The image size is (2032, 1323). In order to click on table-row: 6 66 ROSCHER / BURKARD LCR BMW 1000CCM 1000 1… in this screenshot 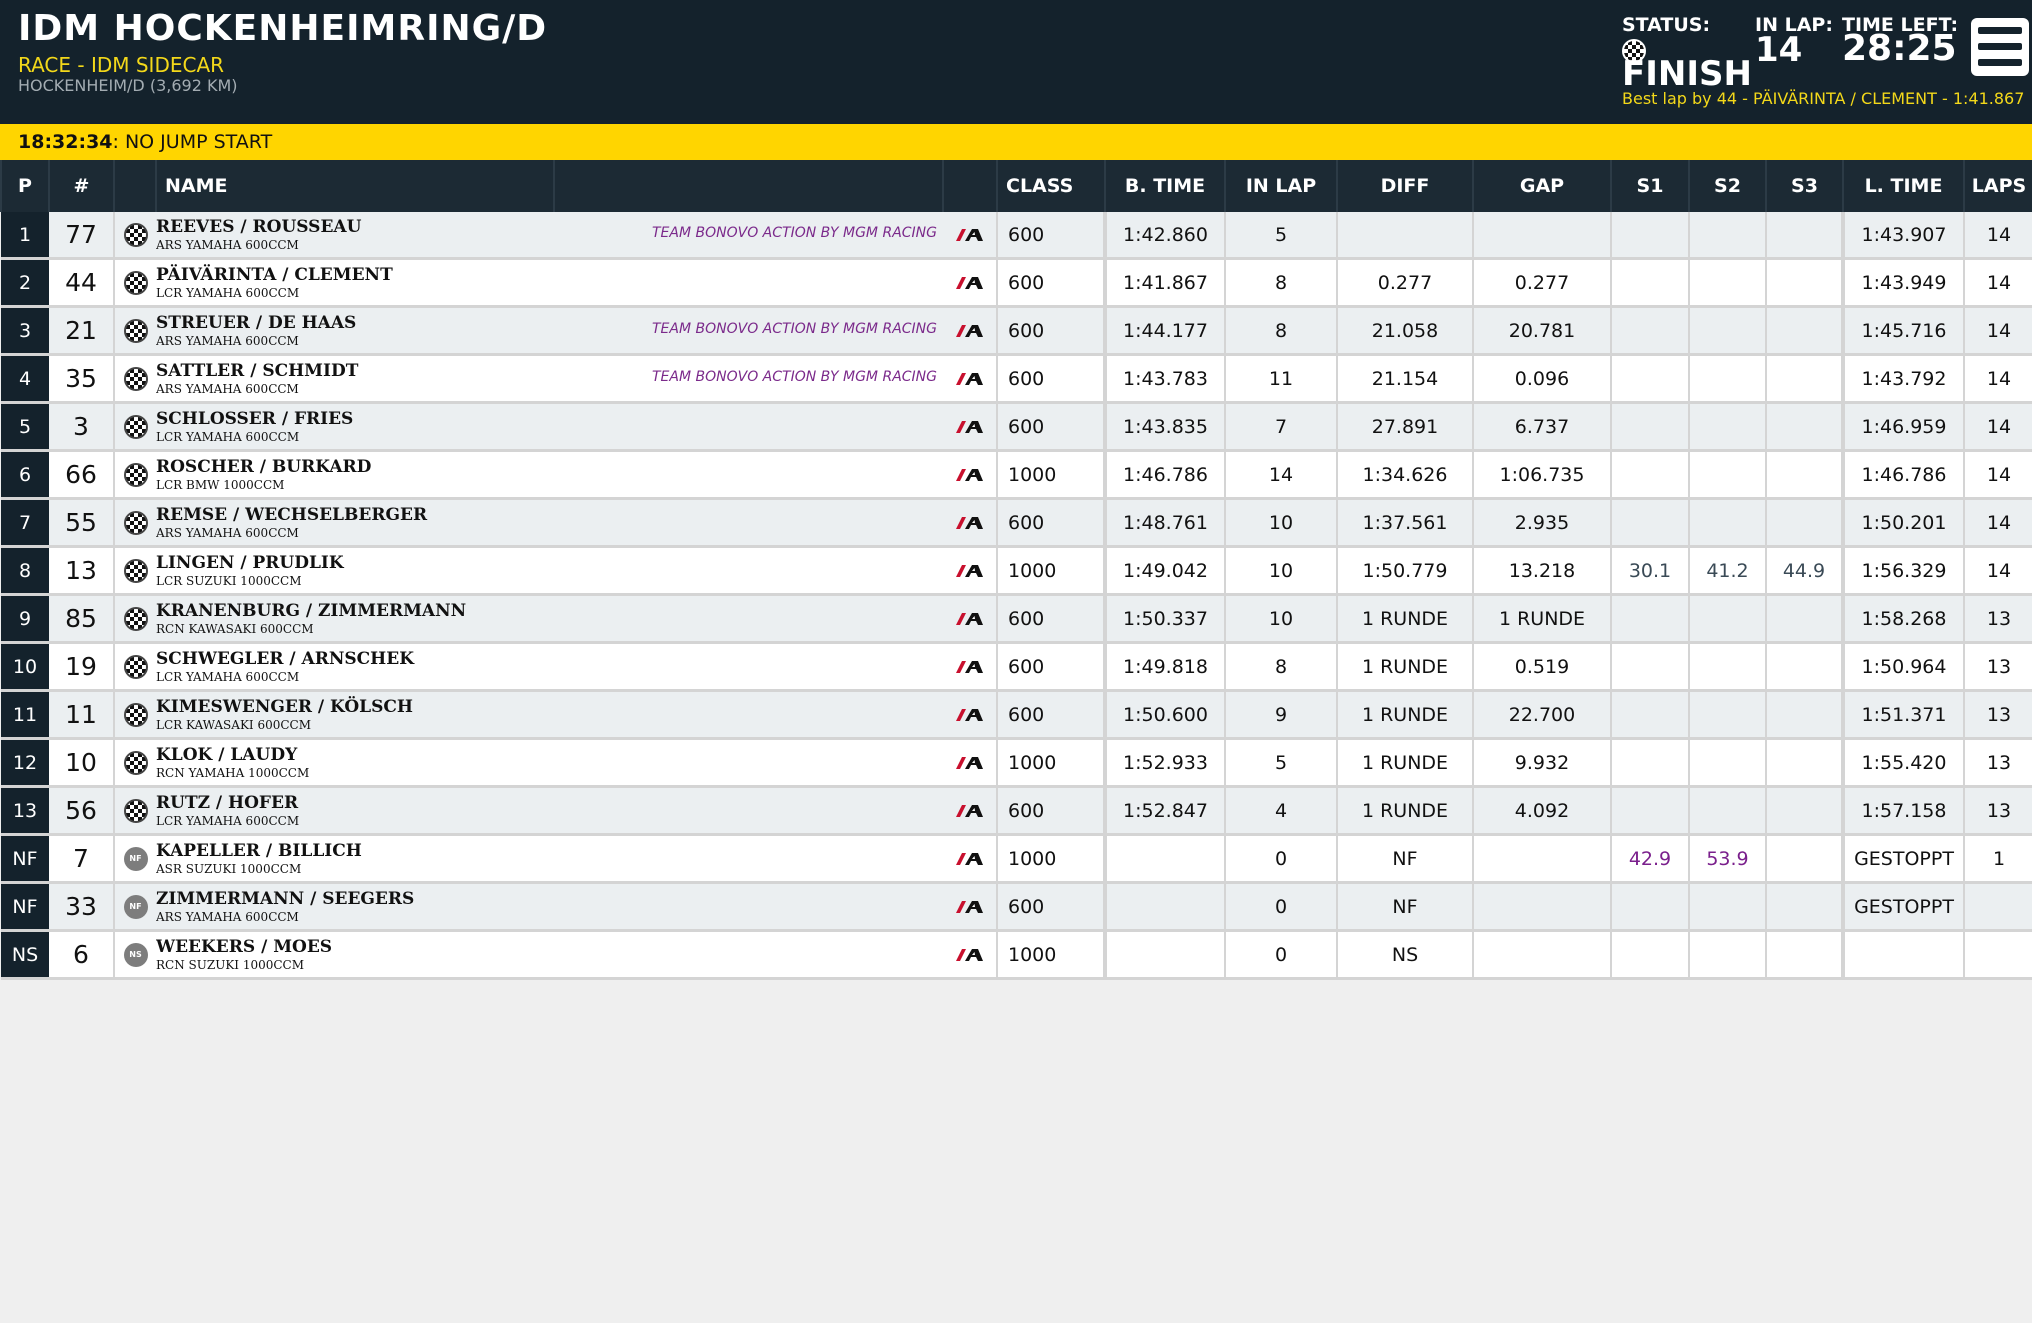, I will do `click(1016, 475)`.